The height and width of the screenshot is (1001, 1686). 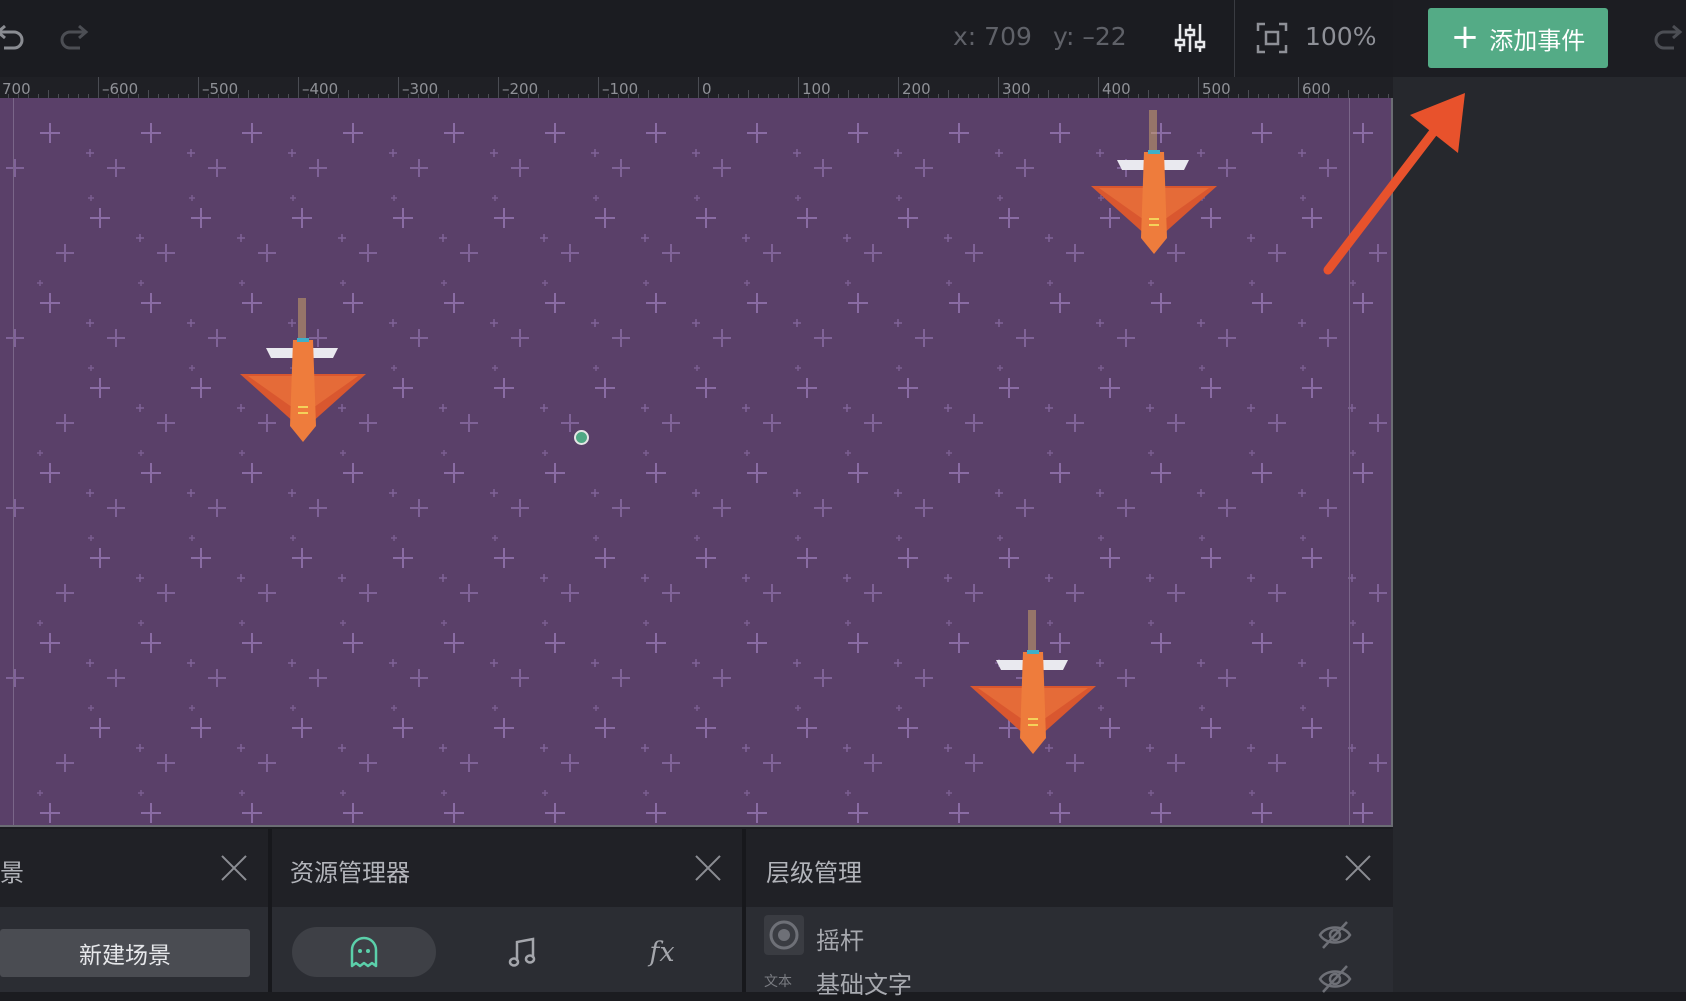 I want to click on new-scene-button: 新建场景, so click(x=125, y=953).